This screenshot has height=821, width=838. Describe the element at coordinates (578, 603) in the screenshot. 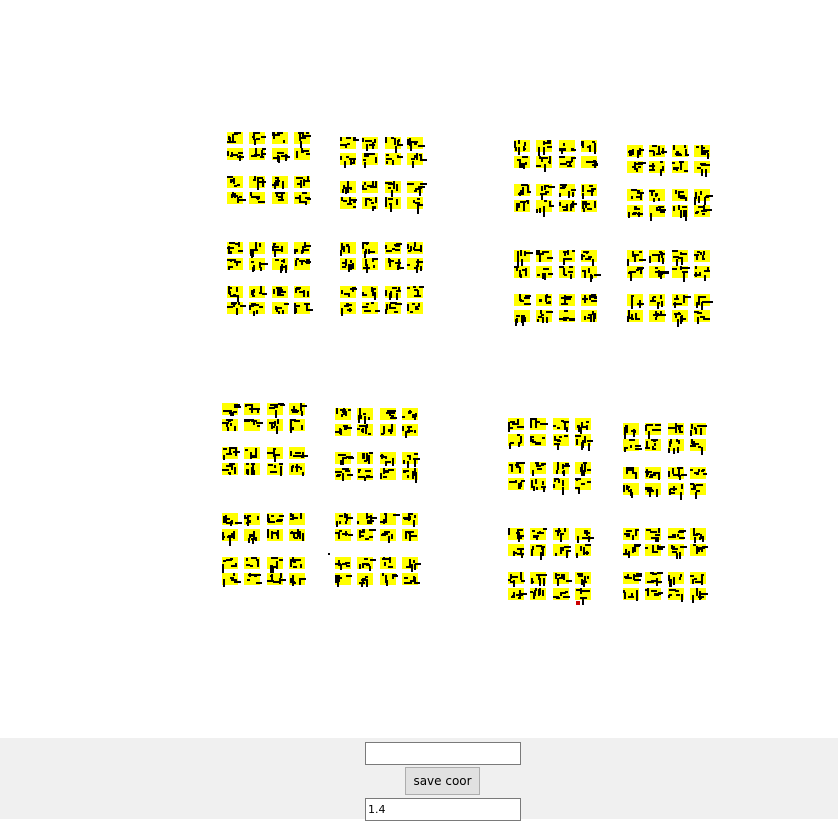

I see `highlight-dot` at that location.